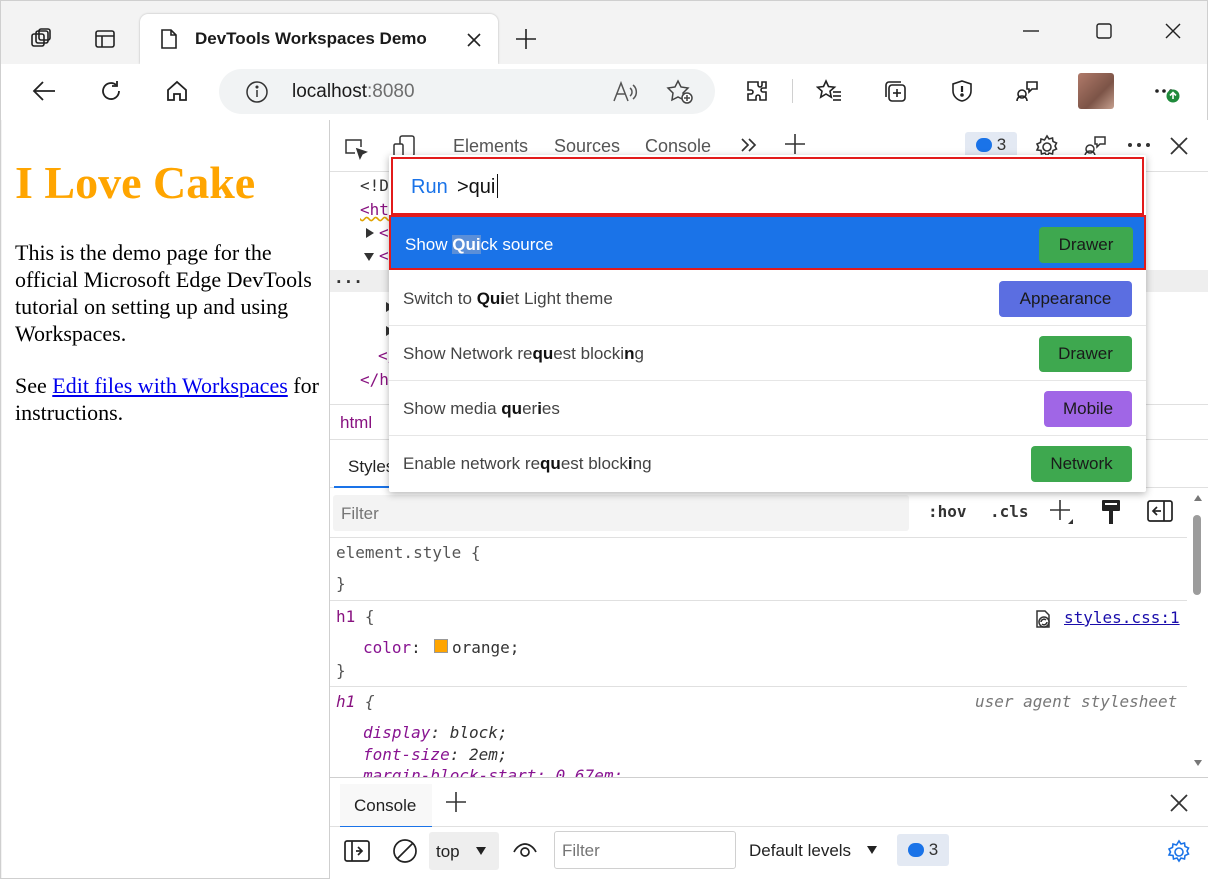 This screenshot has width=1208, height=879. I want to click on cls-button: .cls, so click(1009, 511).